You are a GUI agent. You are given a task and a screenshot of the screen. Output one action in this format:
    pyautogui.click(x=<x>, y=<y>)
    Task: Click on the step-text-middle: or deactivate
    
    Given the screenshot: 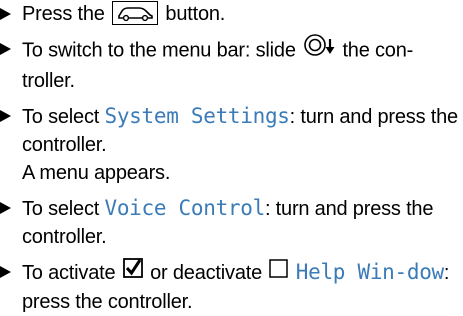 What is the action you would take?
    pyautogui.click(x=206, y=273)
    